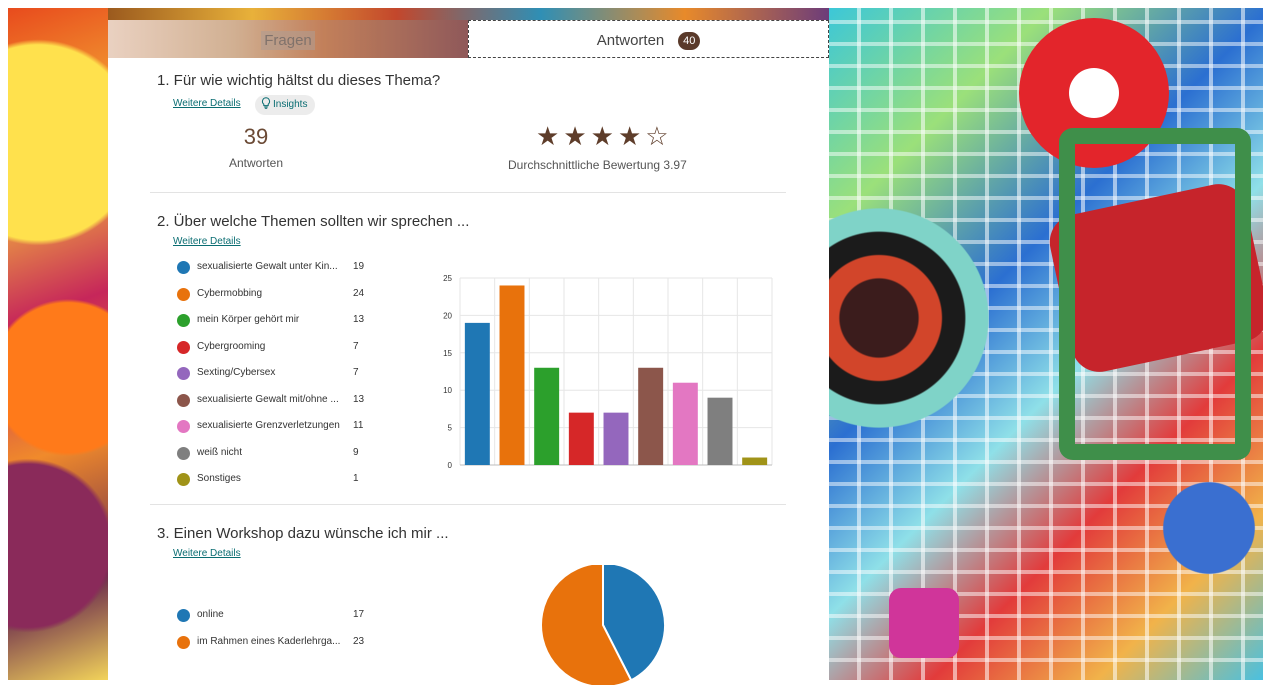  I want to click on legend-count: 11, so click(358, 425).